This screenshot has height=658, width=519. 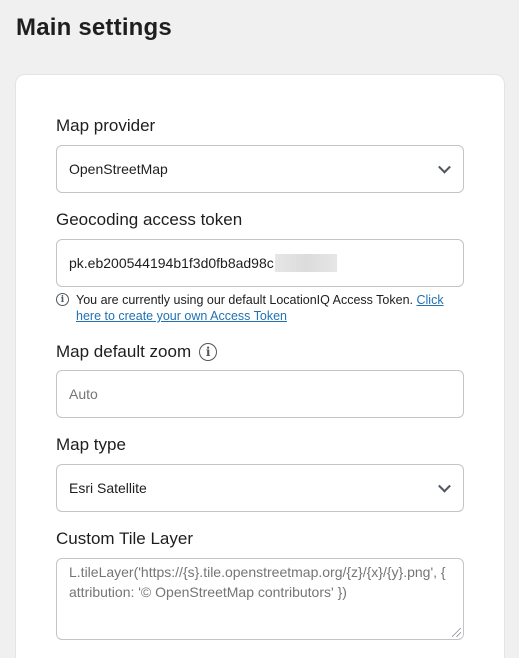 I want to click on geocoding-token-label-text: Geocoding access token, so click(x=149, y=219).